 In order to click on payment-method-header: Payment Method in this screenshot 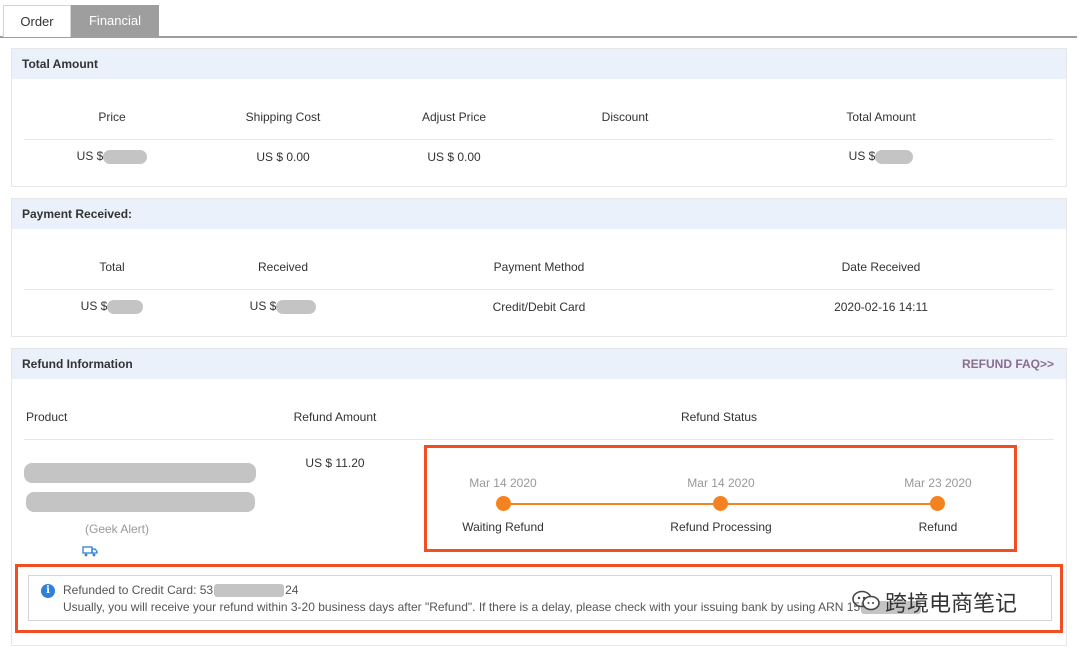, I will do `click(539, 267)`.